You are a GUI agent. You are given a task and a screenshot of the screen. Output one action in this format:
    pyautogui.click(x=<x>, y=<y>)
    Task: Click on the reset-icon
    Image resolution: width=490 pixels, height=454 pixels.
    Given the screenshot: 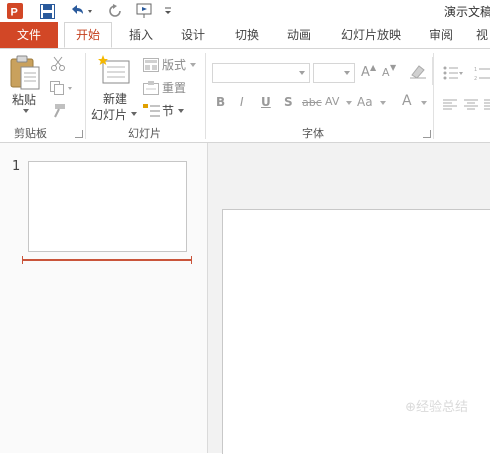 What is the action you would take?
    pyautogui.click(x=151, y=89)
    